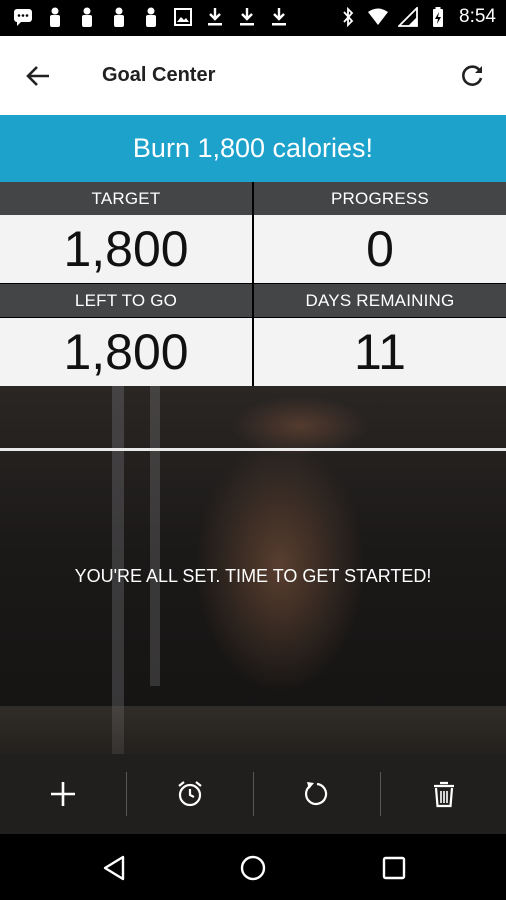 Image resolution: width=506 pixels, height=900 pixels. Describe the element at coordinates (126, 300) in the screenshot. I see `left-to-go-label: LEFT TO GO` at that location.